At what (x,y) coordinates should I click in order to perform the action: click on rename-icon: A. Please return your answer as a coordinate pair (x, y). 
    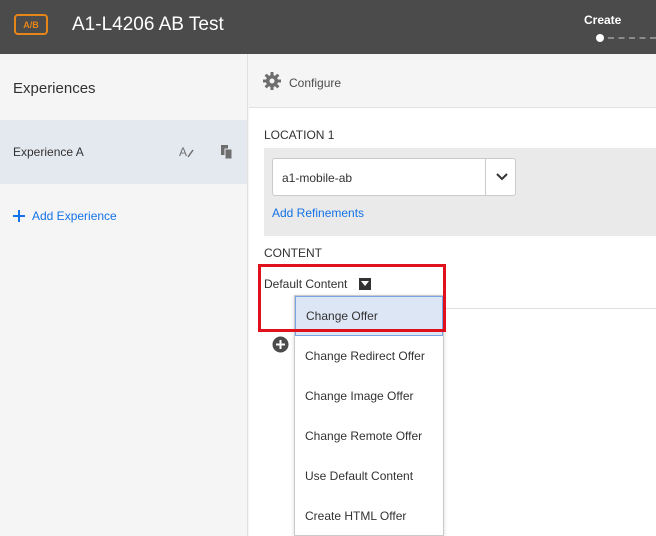
    Looking at the image, I should click on (186, 152).